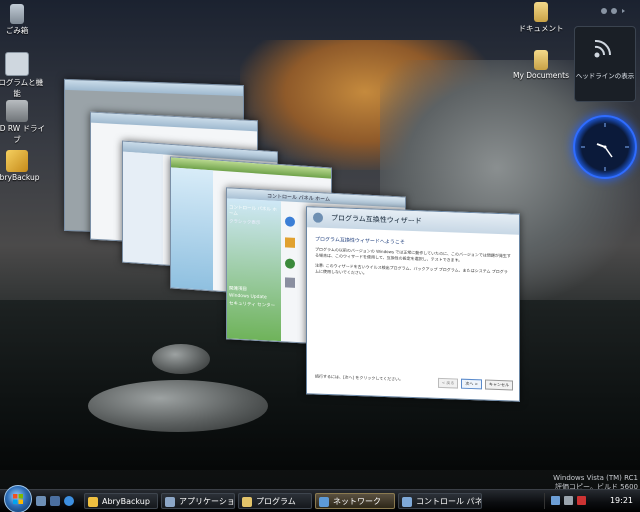 Image resolution: width=640 pixels, height=512 pixels. I want to click on start-button, so click(18, 498).